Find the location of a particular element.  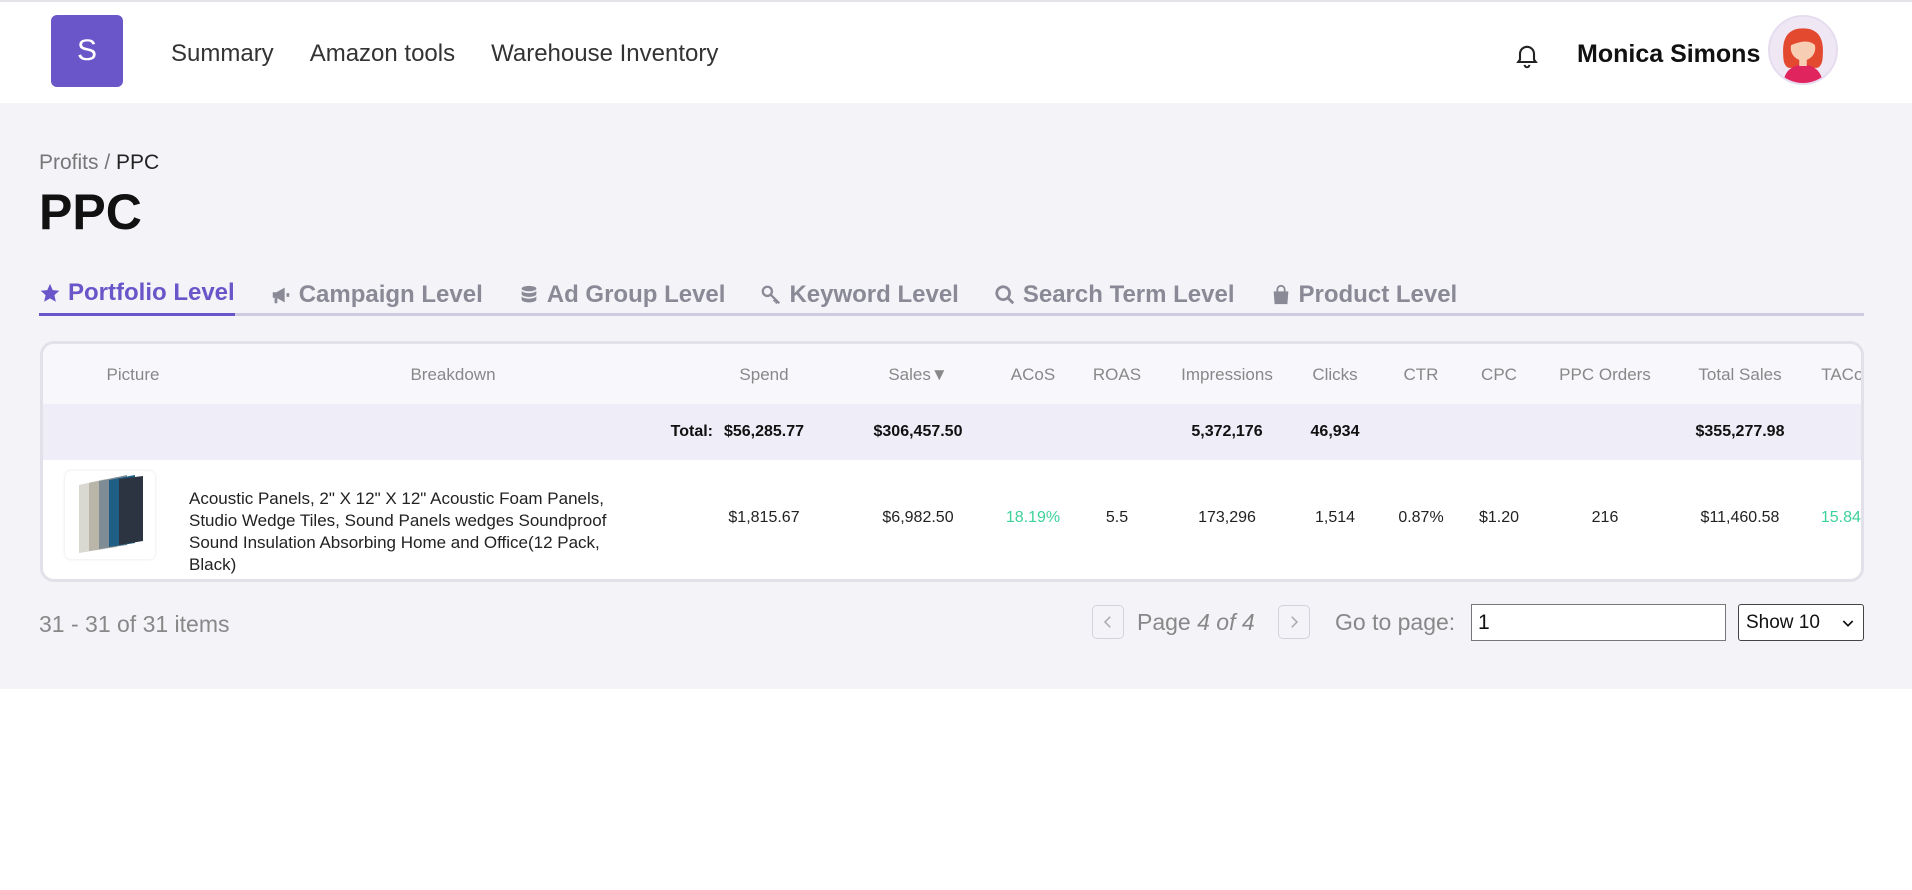

cell-total-sales: $11,460.58 is located at coordinates (1740, 517).